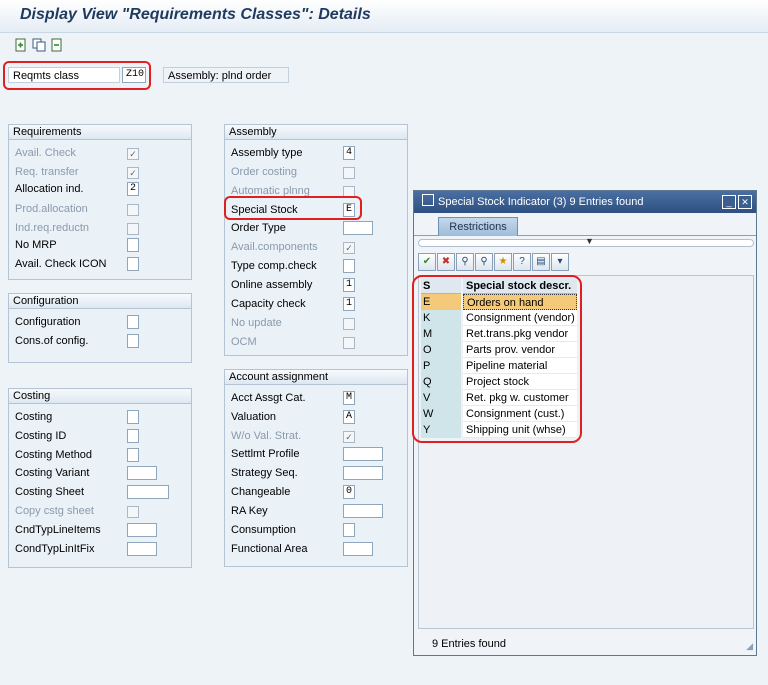 The width and height of the screenshot is (768, 685). What do you see at coordinates (52, 228) in the screenshot?
I see `ind-req-reductn-label: Ind.req.reductn` at bounding box center [52, 228].